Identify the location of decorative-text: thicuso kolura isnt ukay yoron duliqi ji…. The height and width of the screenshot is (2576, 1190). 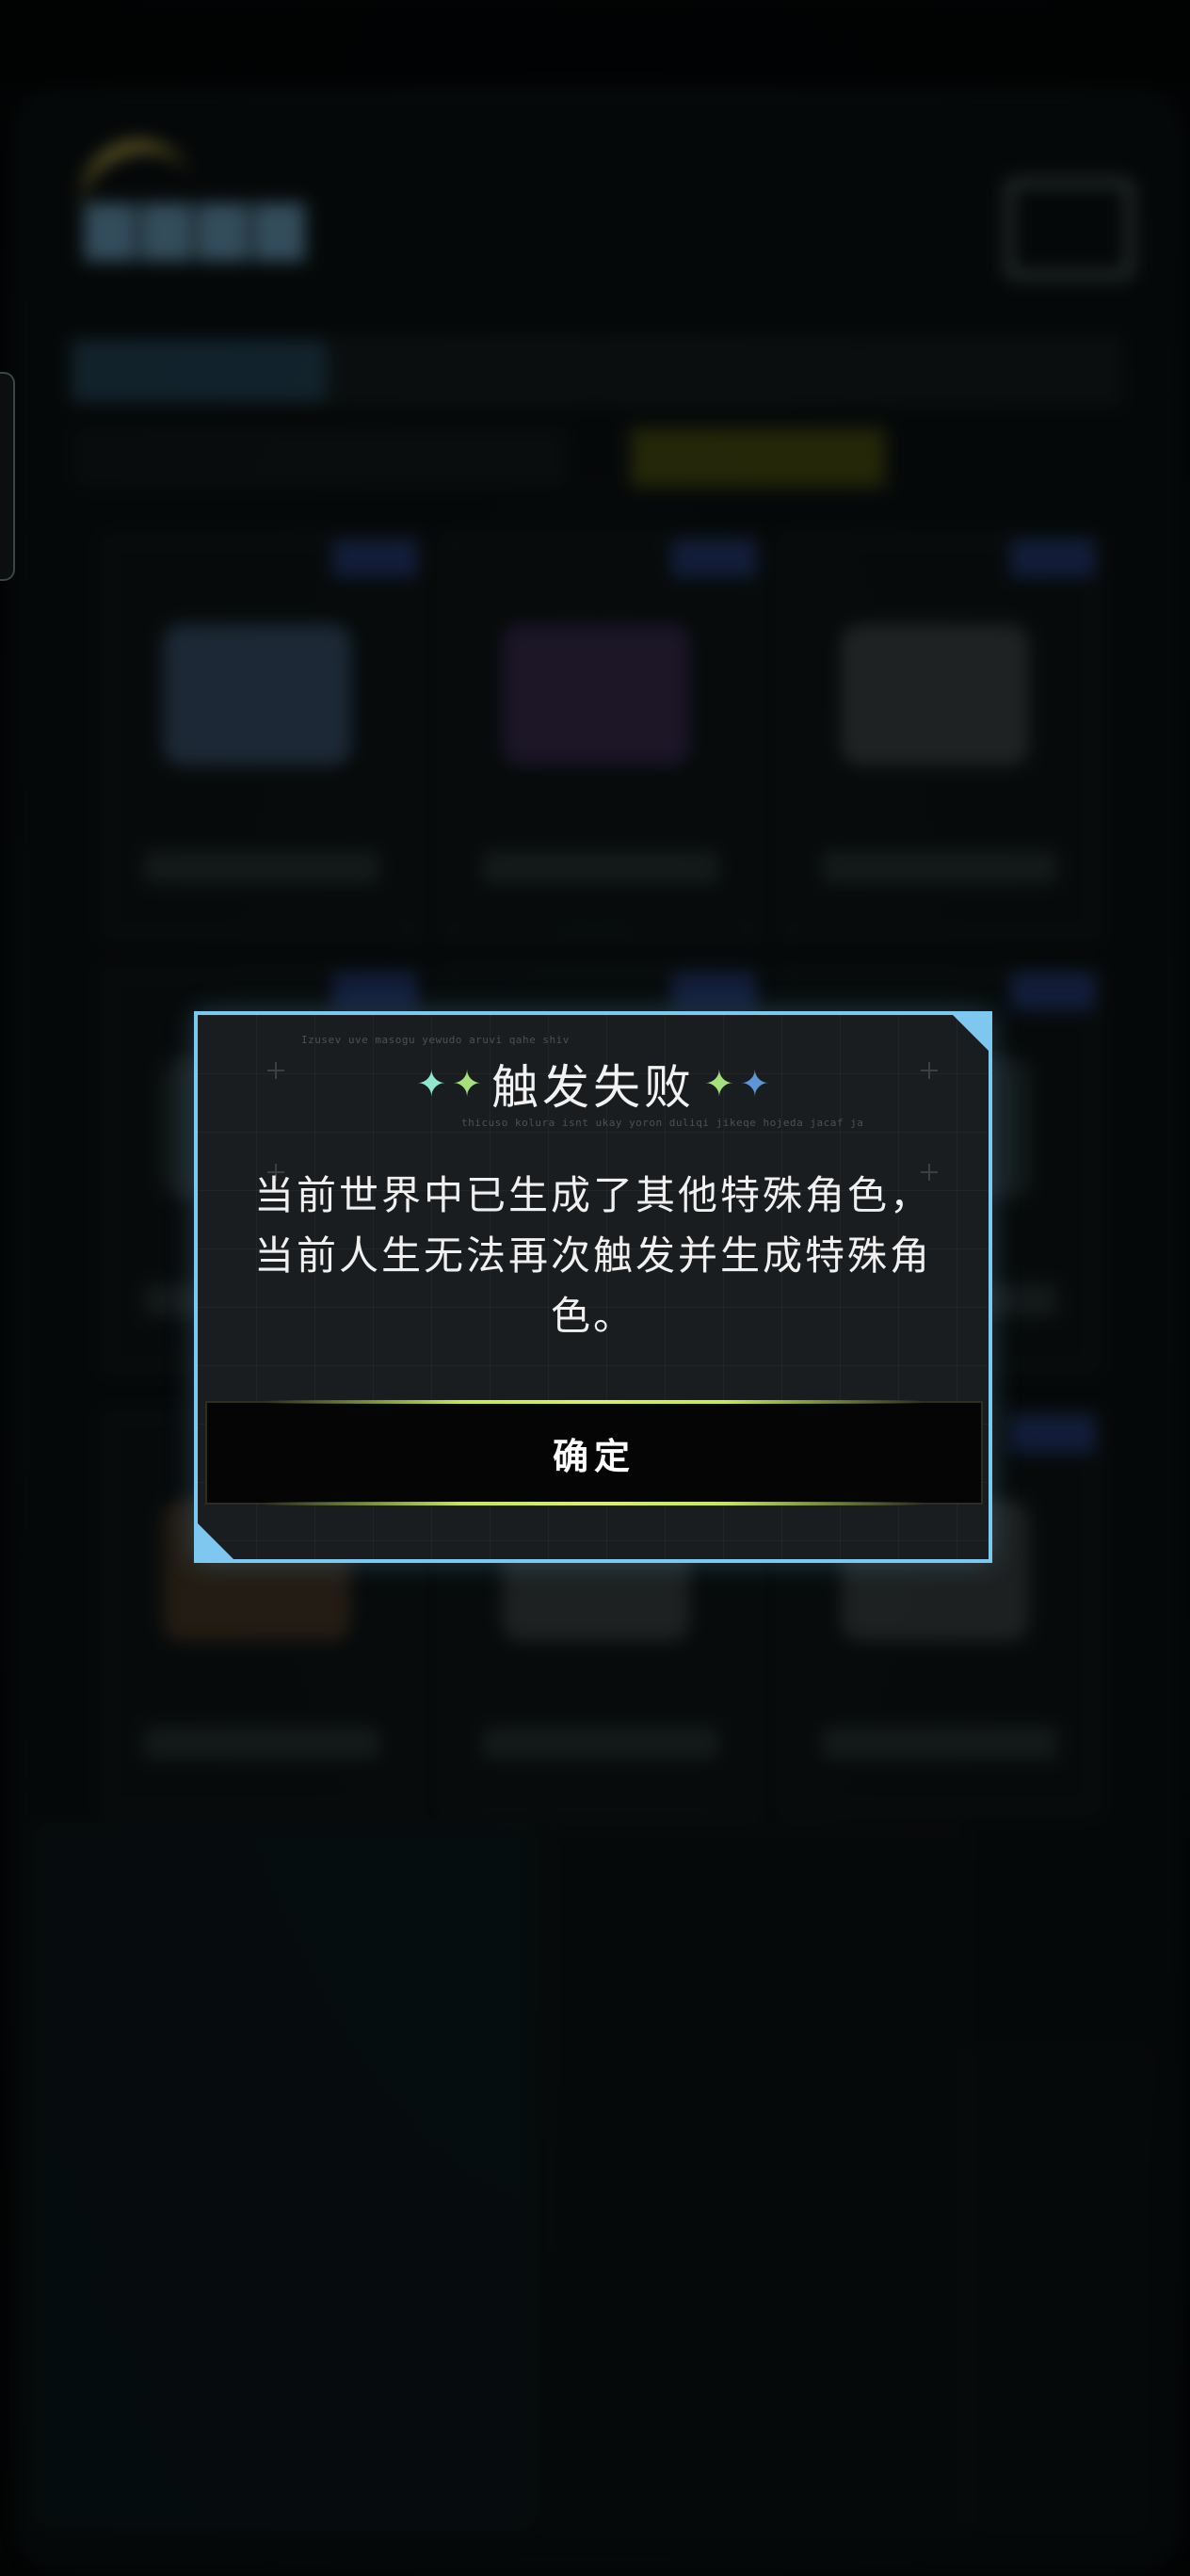
(662, 1123).